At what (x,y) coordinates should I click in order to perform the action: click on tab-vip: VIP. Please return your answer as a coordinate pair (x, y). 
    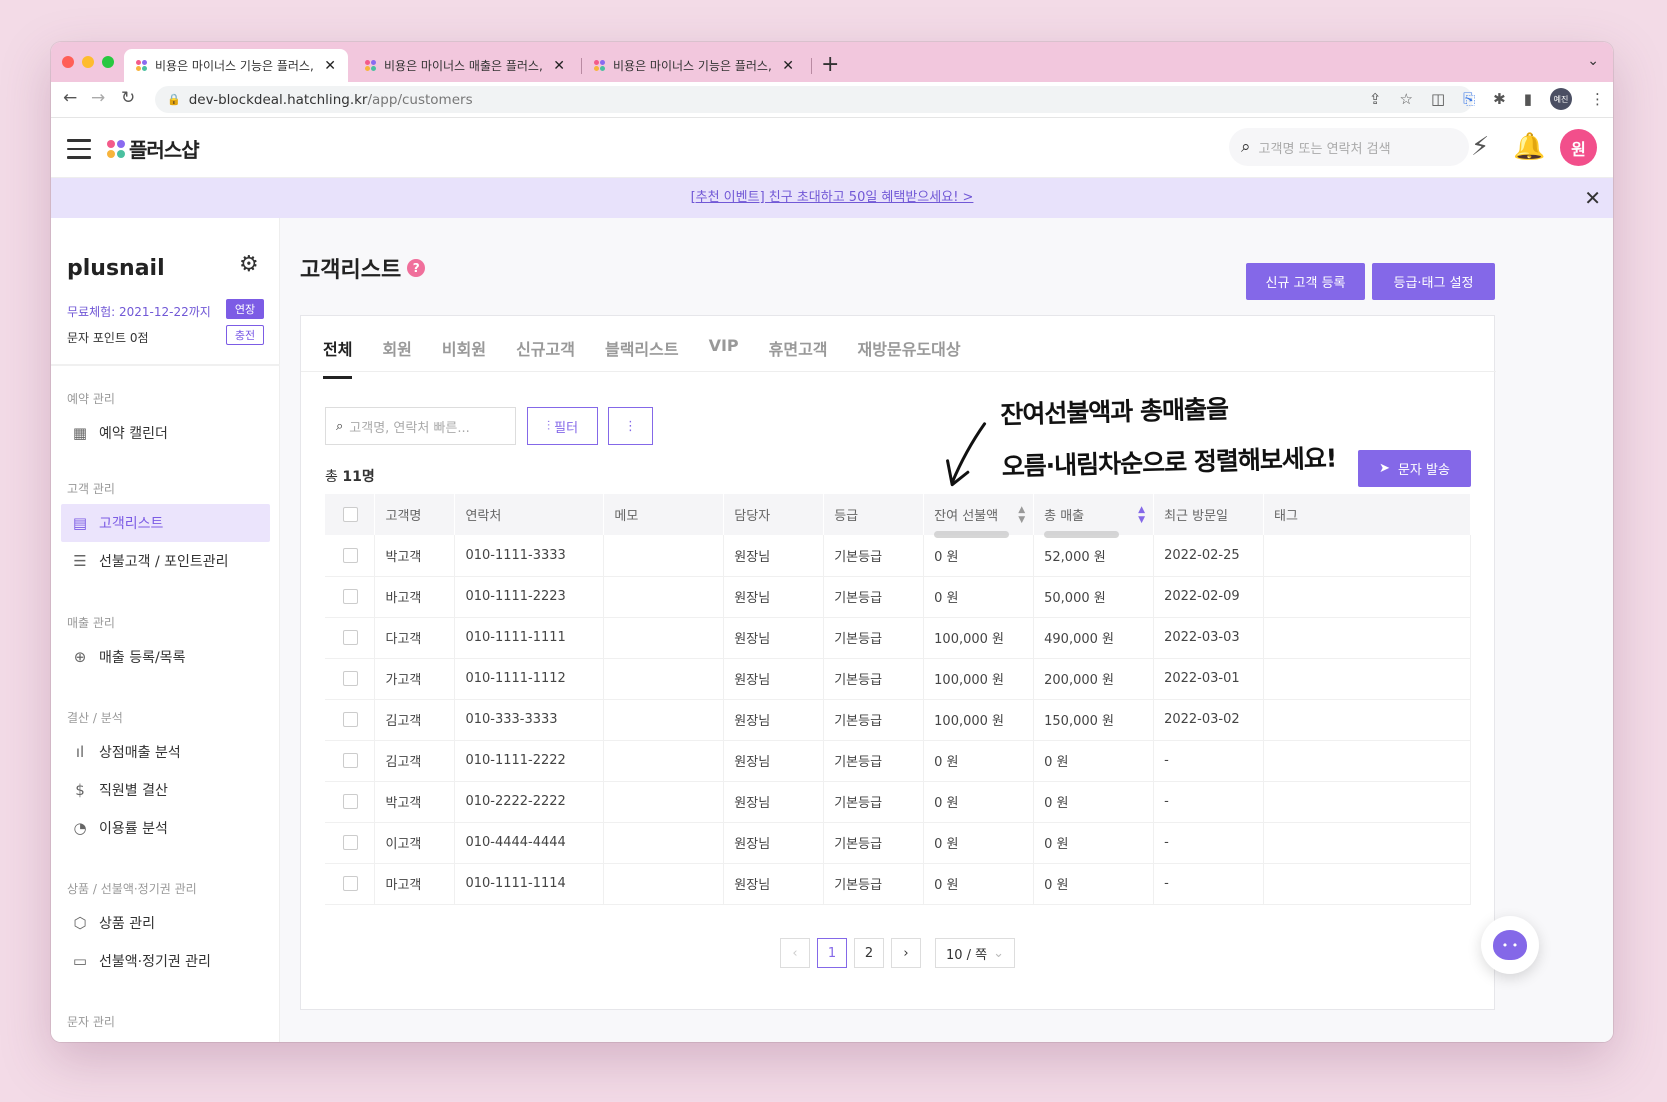
    Looking at the image, I should click on (724, 357).